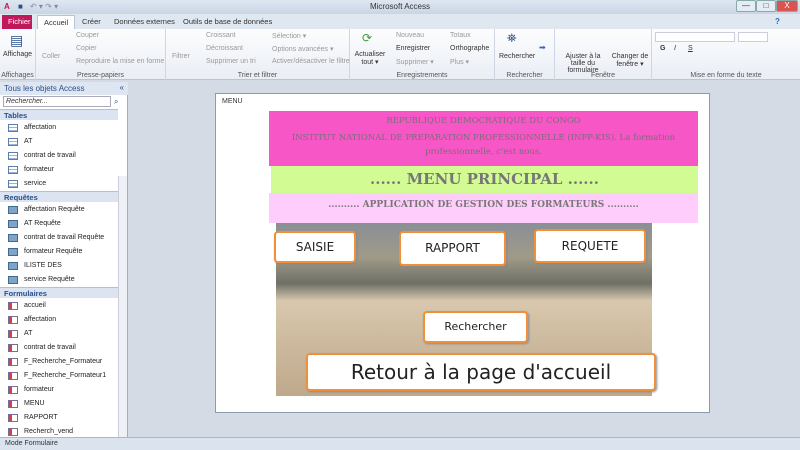 The height and width of the screenshot is (450, 800). What do you see at coordinates (481, 372) in the screenshot?
I see `retour-accueil-button: Retour à la page d'accueil` at bounding box center [481, 372].